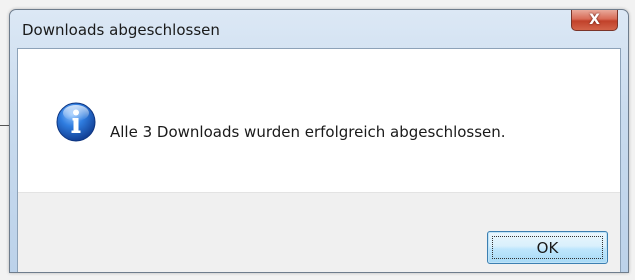  I want to click on close-icon: X, so click(594, 20).